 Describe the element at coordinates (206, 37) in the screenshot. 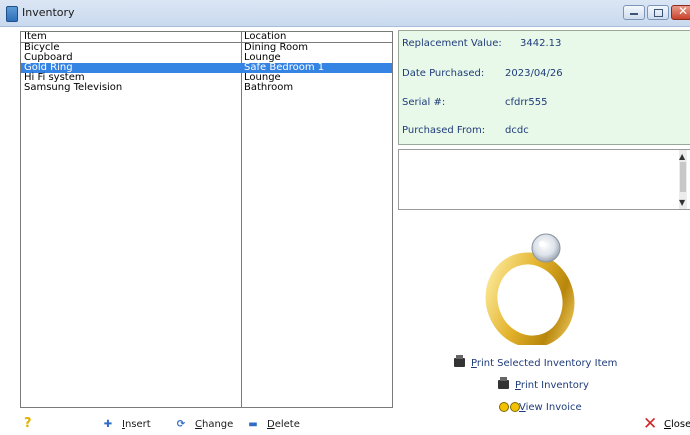

I see `list-header: Item Location` at that location.